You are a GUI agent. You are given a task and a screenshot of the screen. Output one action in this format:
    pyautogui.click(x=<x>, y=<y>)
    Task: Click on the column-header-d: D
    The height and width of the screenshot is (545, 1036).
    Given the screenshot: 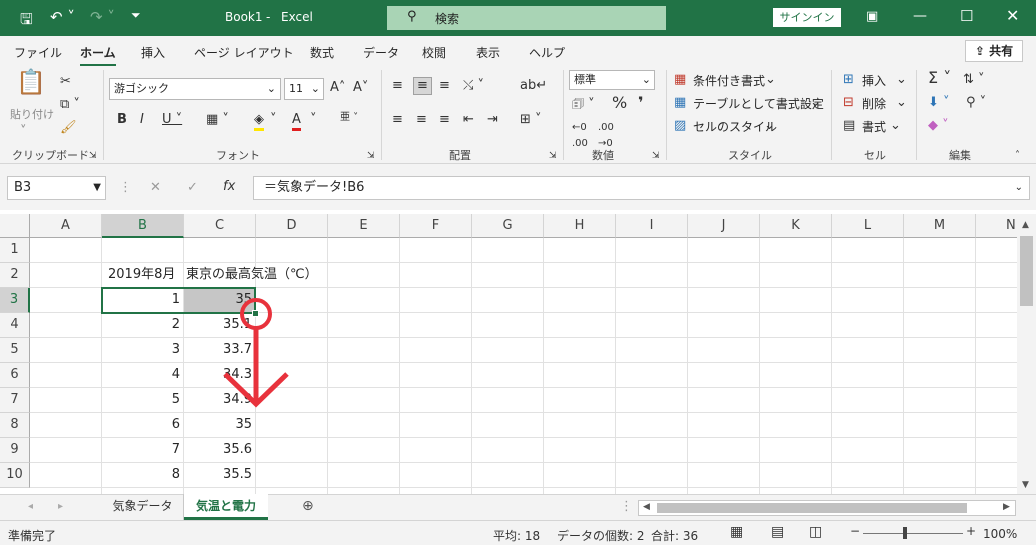 What is the action you would take?
    pyautogui.click(x=292, y=226)
    